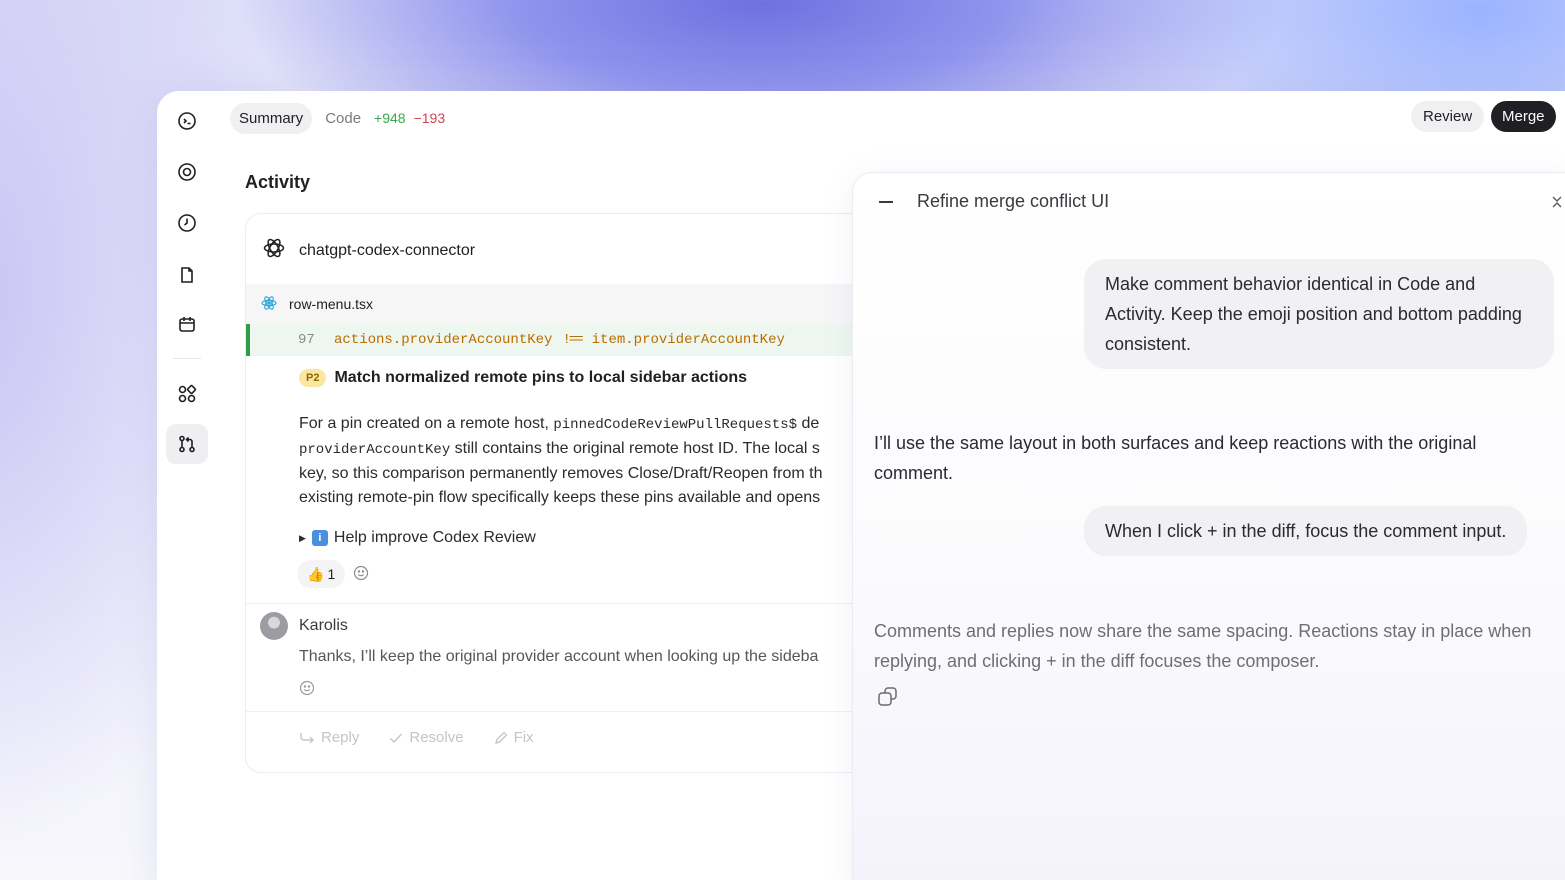  I want to click on help-improve-details: ▶ i Help improve Codex Review, so click(417, 538).